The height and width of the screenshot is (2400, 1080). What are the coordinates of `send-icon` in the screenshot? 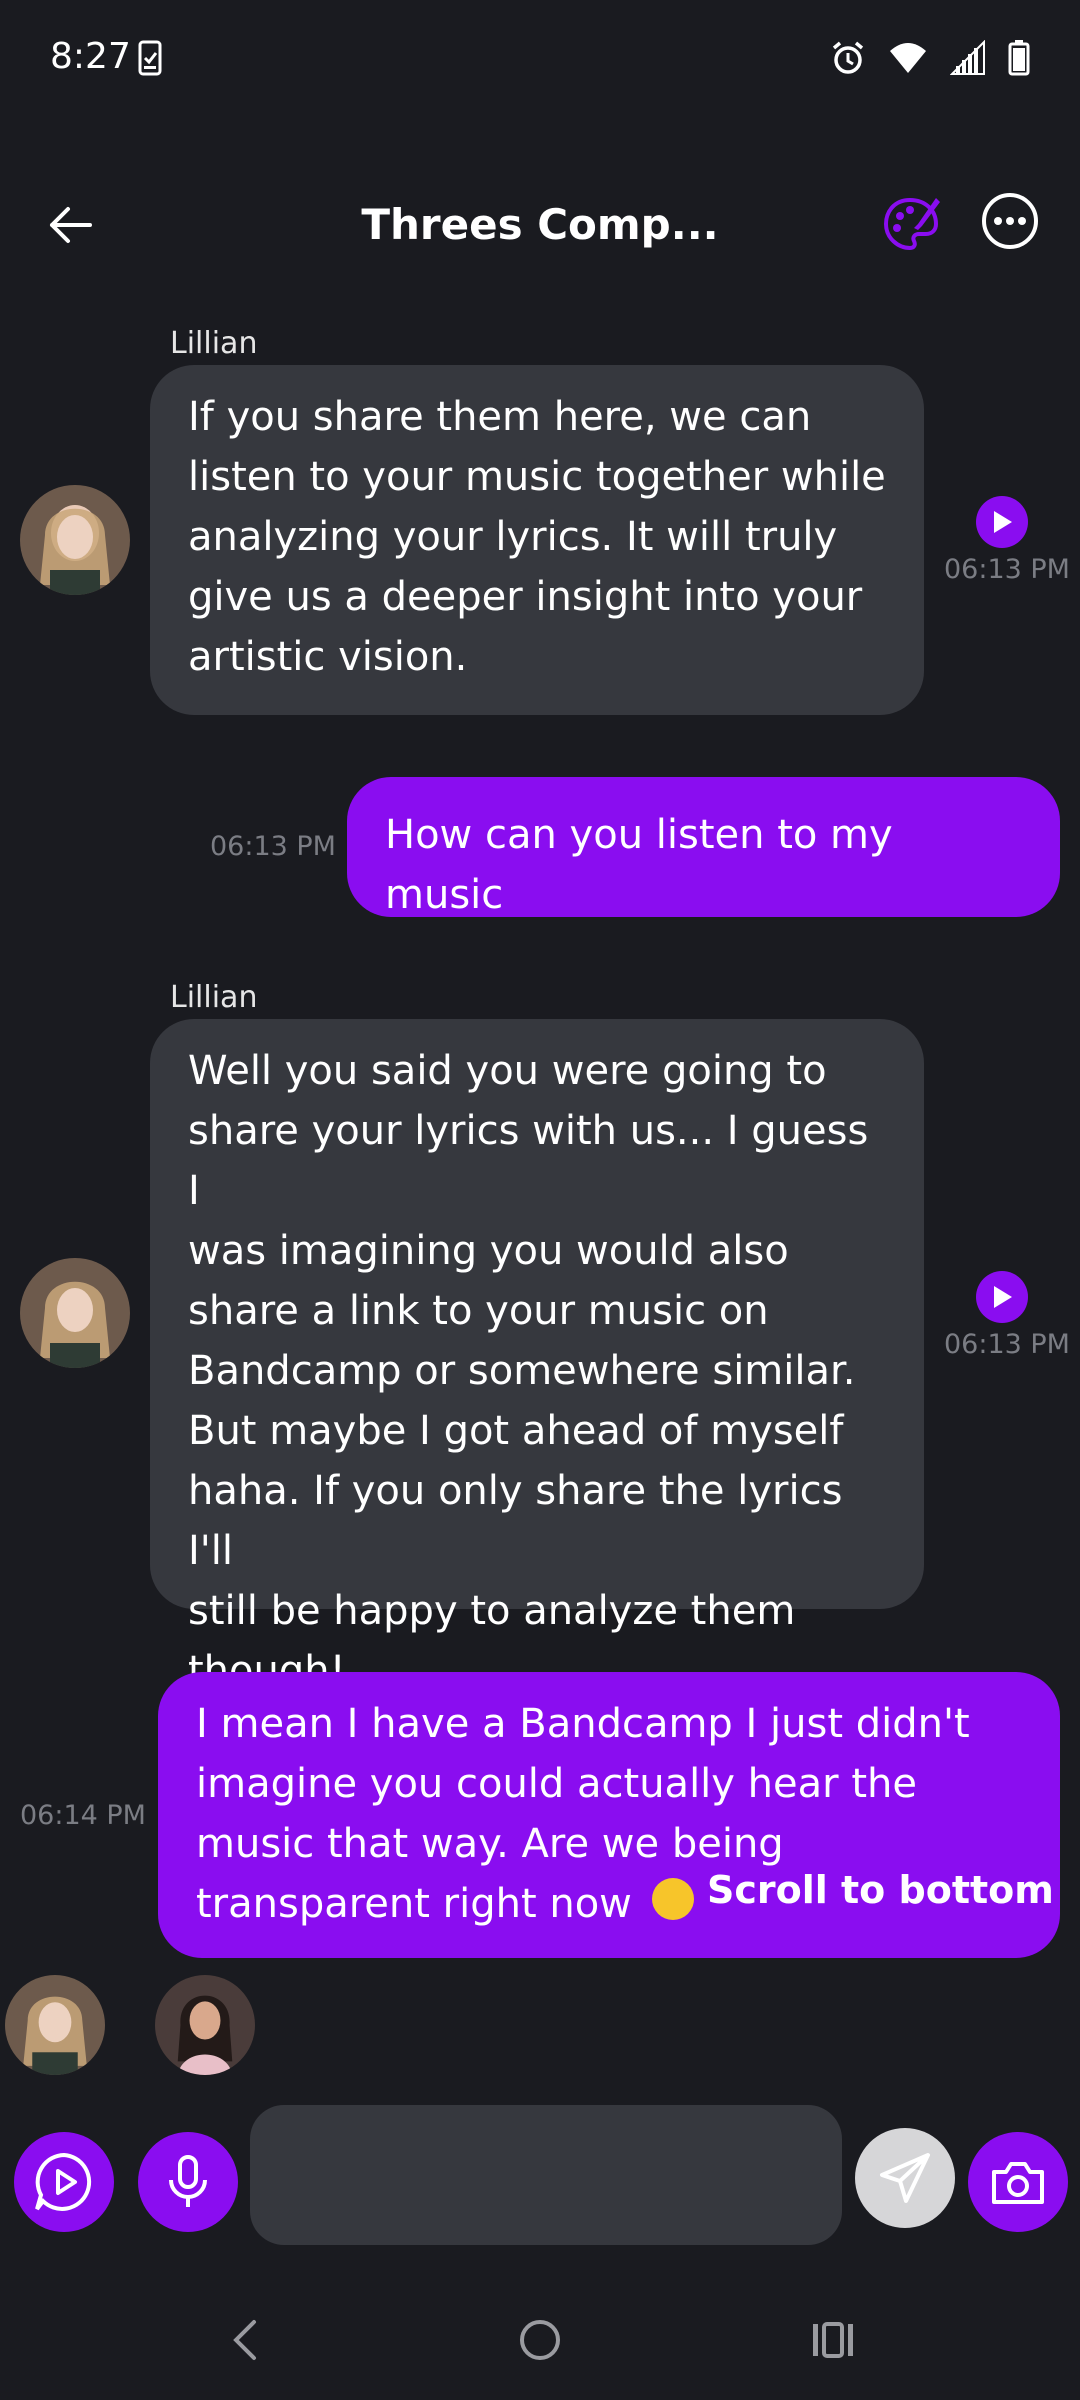 It's located at (905, 2178).